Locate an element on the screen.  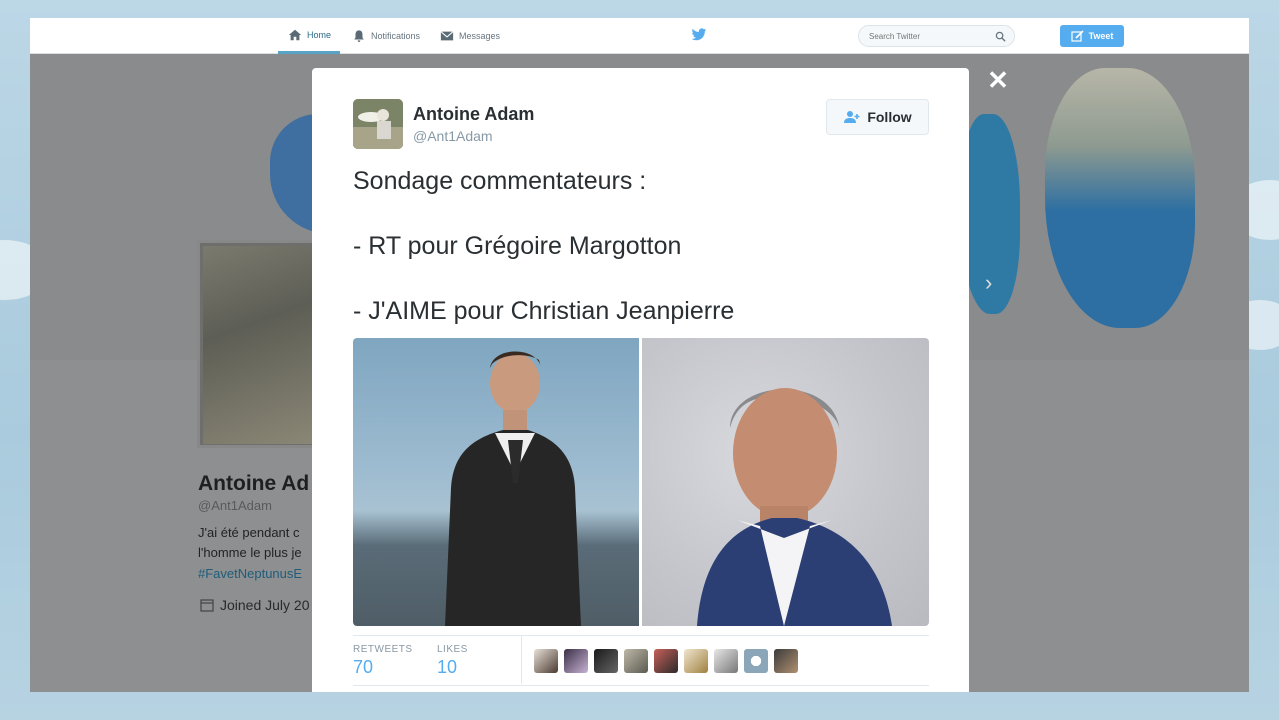
nav-notifications: Notifications is located at coordinates (386, 36).